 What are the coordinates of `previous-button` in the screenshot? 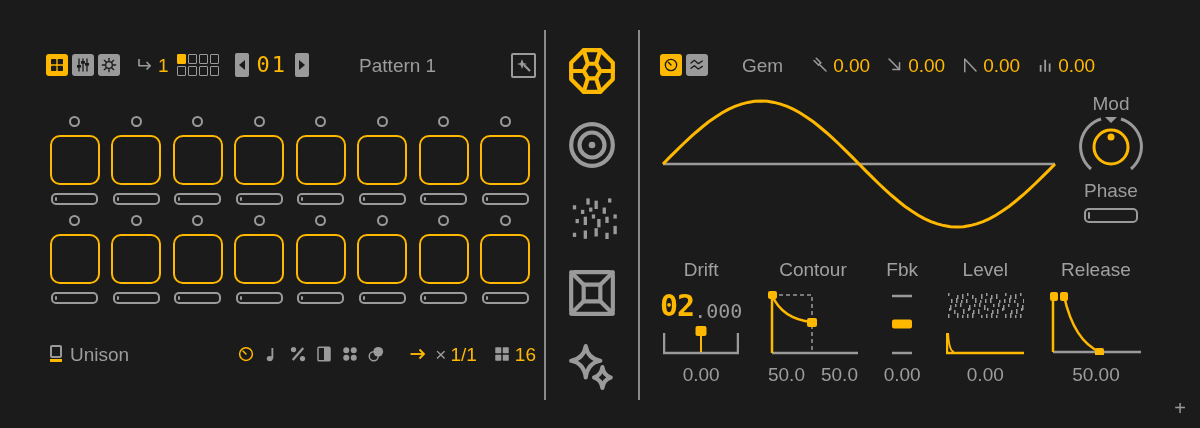 It's located at (241, 65).